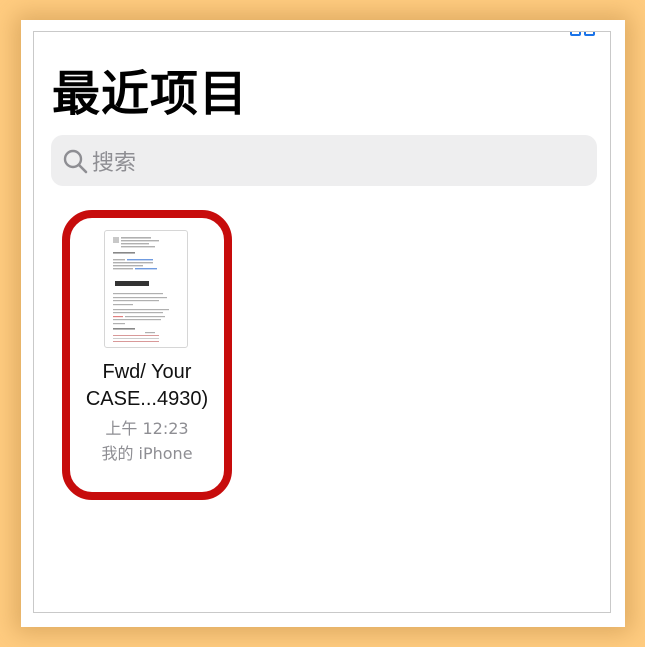  Describe the element at coordinates (150, 94) in the screenshot. I see `page-title: 最近项目` at that location.